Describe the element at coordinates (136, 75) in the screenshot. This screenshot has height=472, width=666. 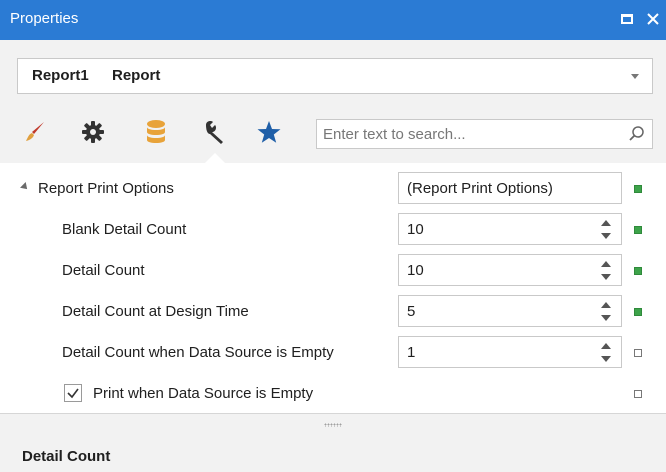
I see `object-type: Report` at that location.